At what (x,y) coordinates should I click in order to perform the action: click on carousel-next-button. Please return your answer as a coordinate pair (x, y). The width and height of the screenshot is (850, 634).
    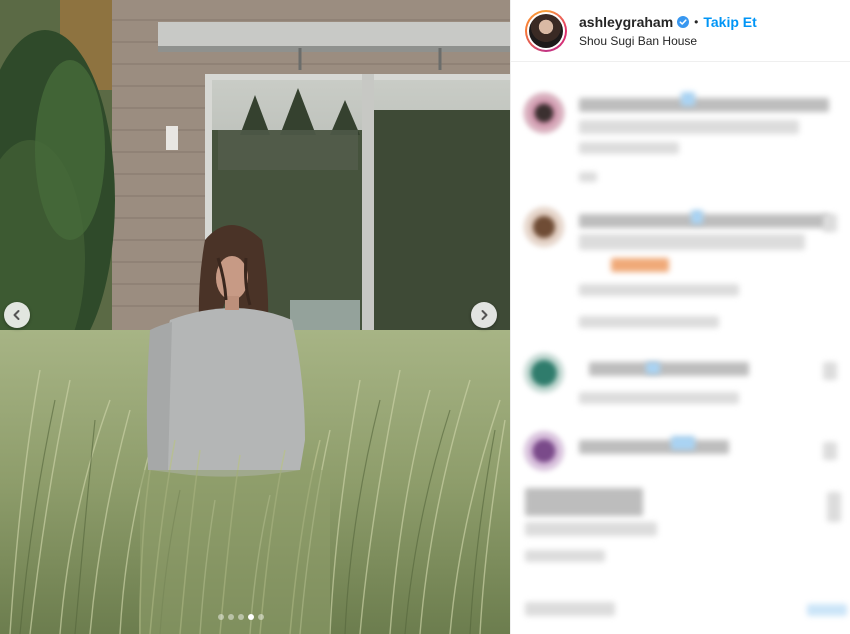
    Looking at the image, I should click on (484, 315).